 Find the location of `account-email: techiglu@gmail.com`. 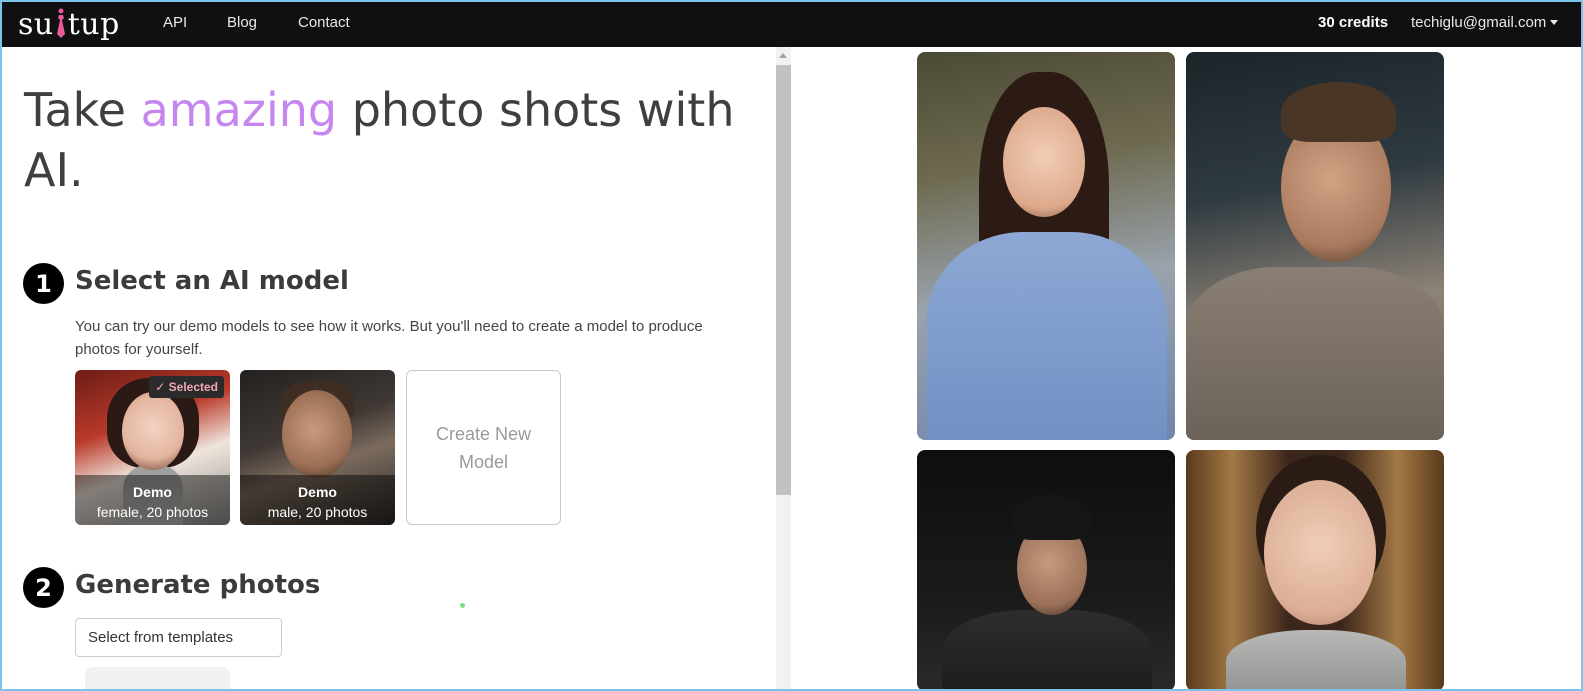

account-email: techiglu@gmail.com is located at coordinates (1479, 22).